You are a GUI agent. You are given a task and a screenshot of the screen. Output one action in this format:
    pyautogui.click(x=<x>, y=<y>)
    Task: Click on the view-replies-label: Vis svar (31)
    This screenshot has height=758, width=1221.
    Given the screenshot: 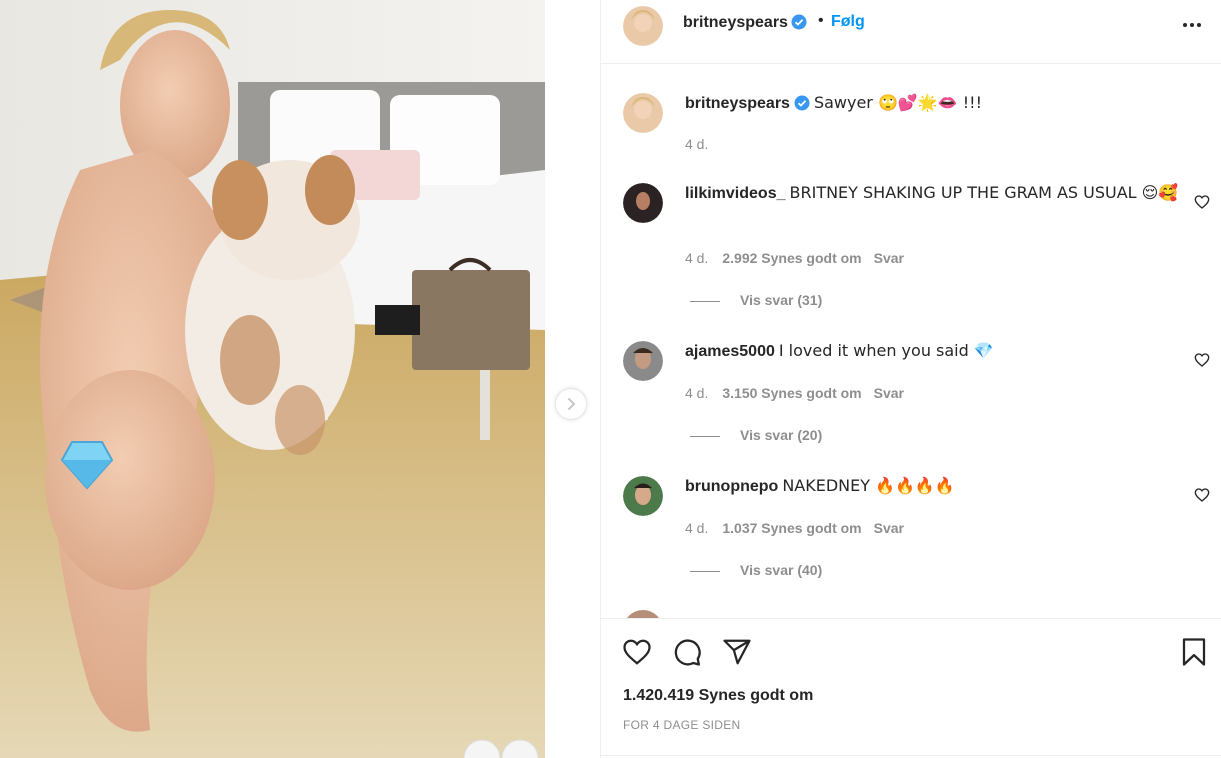 What is the action you would take?
    pyautogui.click(x=781, y=300)
    